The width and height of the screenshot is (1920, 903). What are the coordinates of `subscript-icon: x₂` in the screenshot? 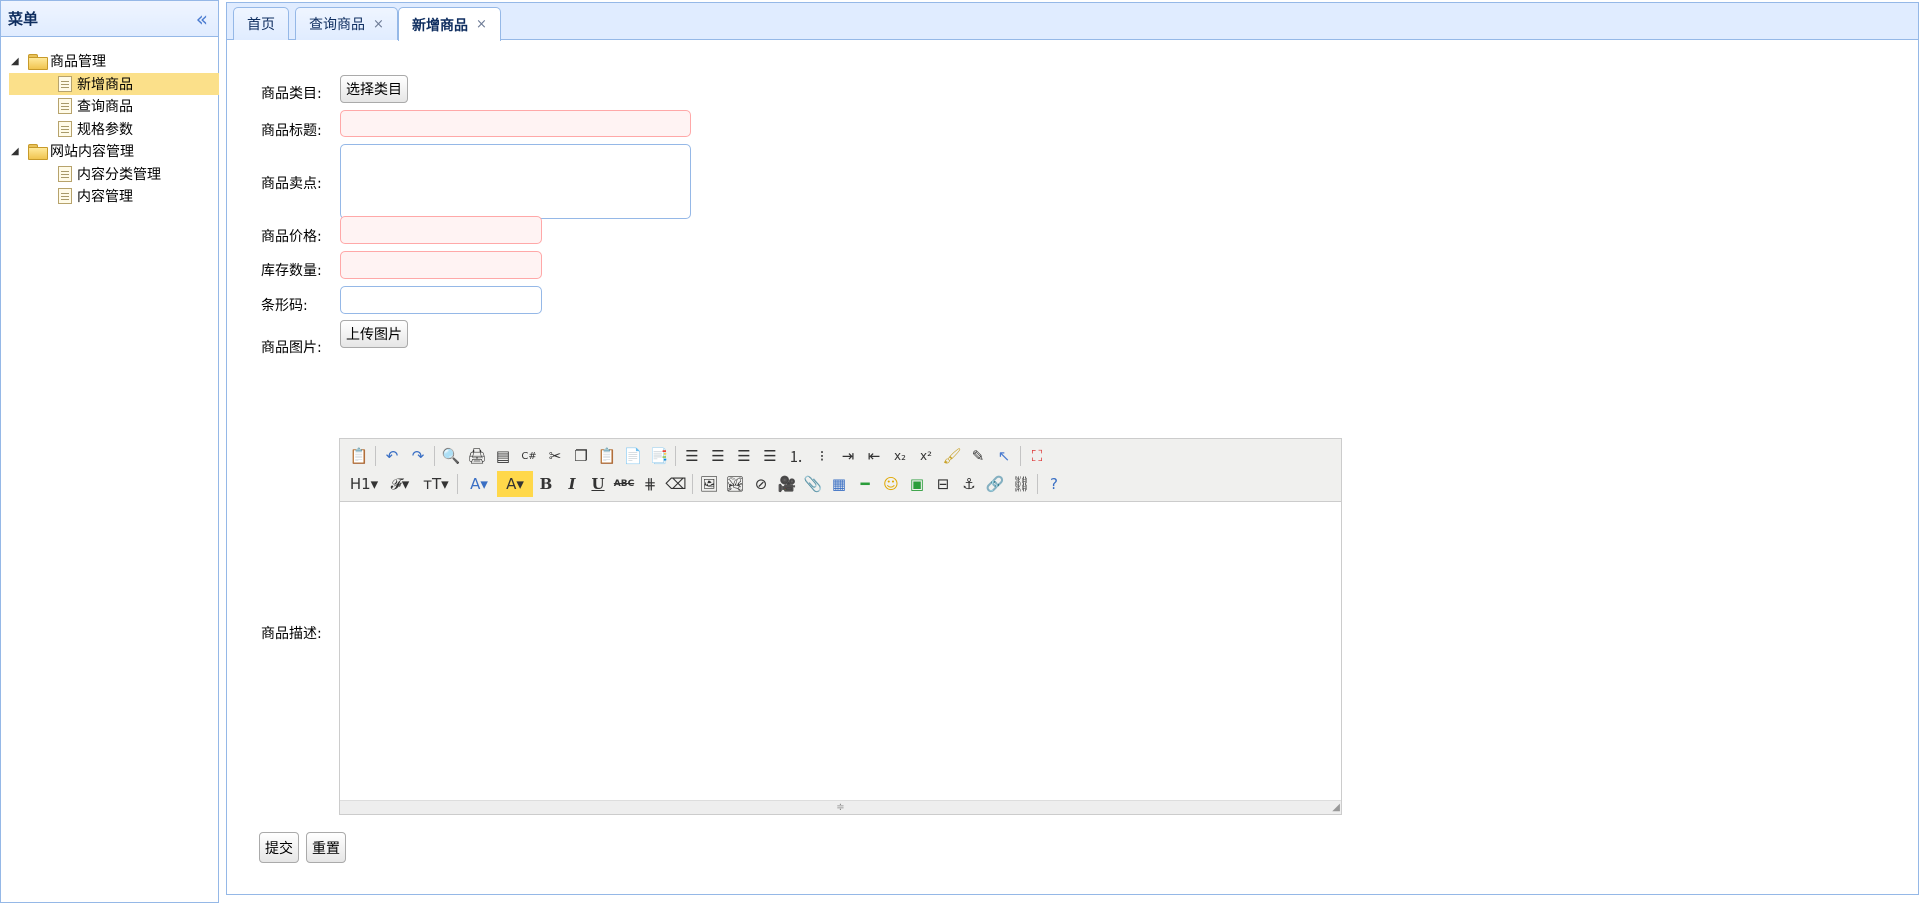 It's located at (900, 456).